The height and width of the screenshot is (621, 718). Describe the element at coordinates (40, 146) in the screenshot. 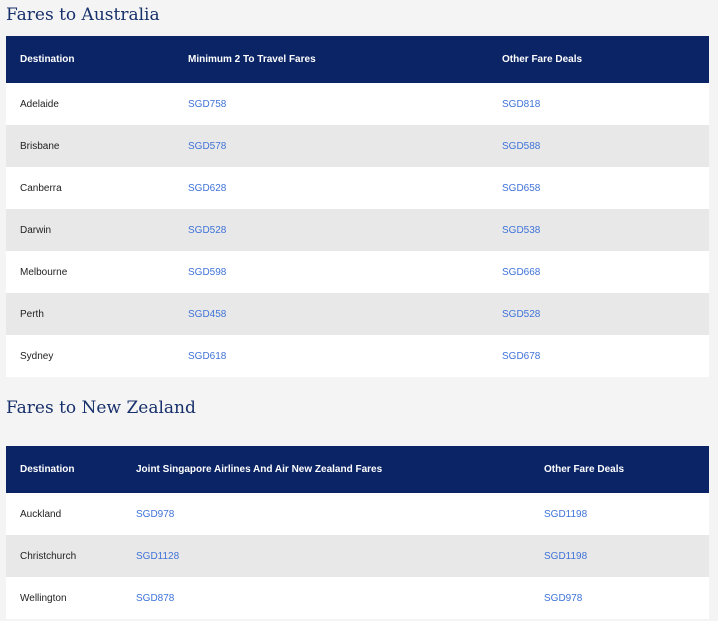

I see `destination-cell: Brisbane` at that location.